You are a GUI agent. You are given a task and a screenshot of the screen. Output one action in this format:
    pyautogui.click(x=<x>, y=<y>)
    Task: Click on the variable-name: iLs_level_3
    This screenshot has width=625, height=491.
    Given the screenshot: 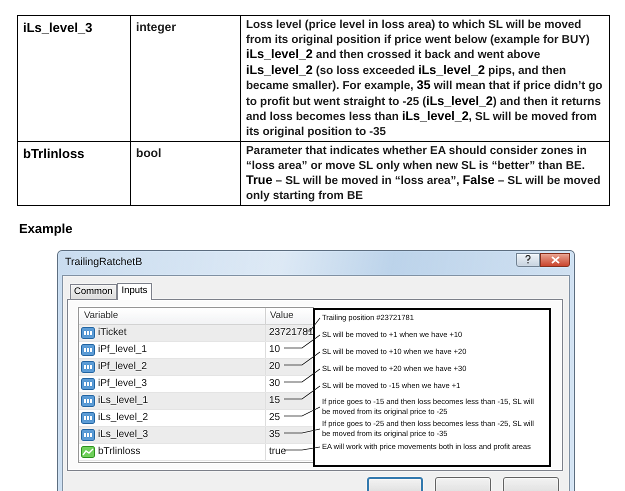 What is the action you would take?
    pyautogui.click(x=123, y=435)
    